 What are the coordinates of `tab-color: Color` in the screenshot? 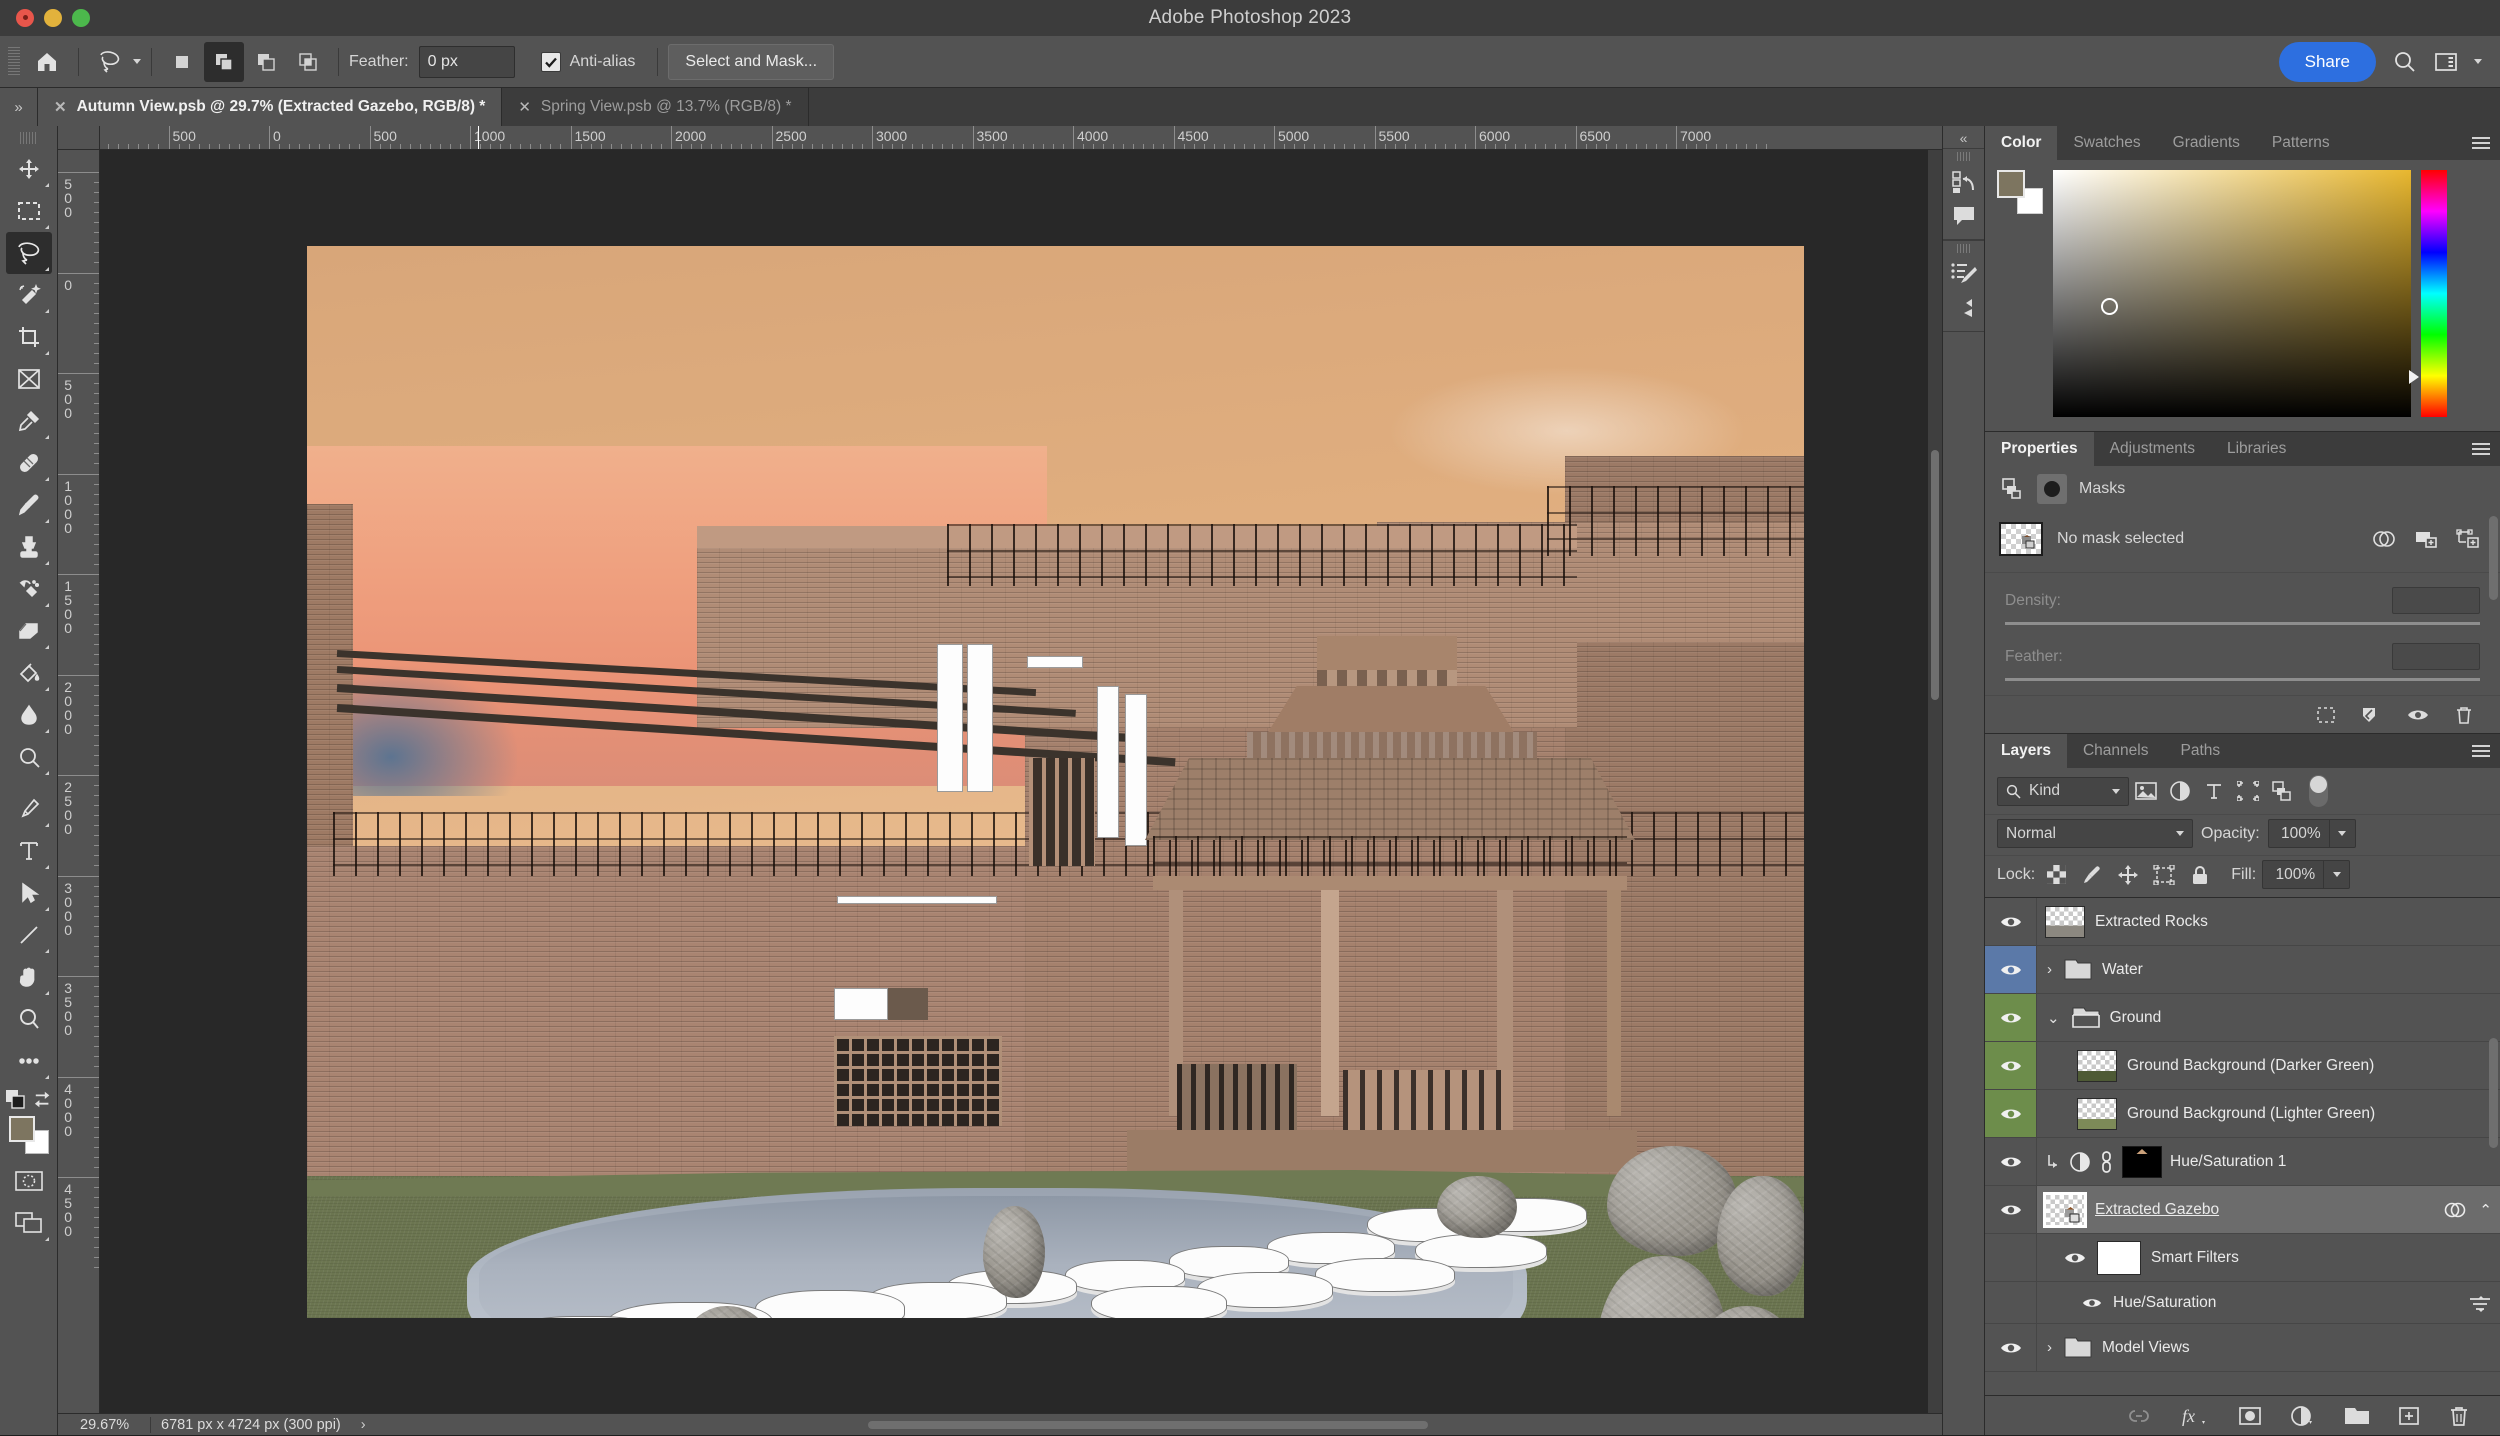 It's located at (2021, 143).